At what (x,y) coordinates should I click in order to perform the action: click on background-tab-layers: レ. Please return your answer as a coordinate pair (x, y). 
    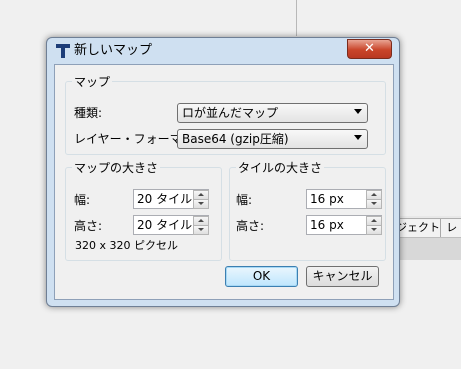
    Looking at the image, I should click on (450, 228).